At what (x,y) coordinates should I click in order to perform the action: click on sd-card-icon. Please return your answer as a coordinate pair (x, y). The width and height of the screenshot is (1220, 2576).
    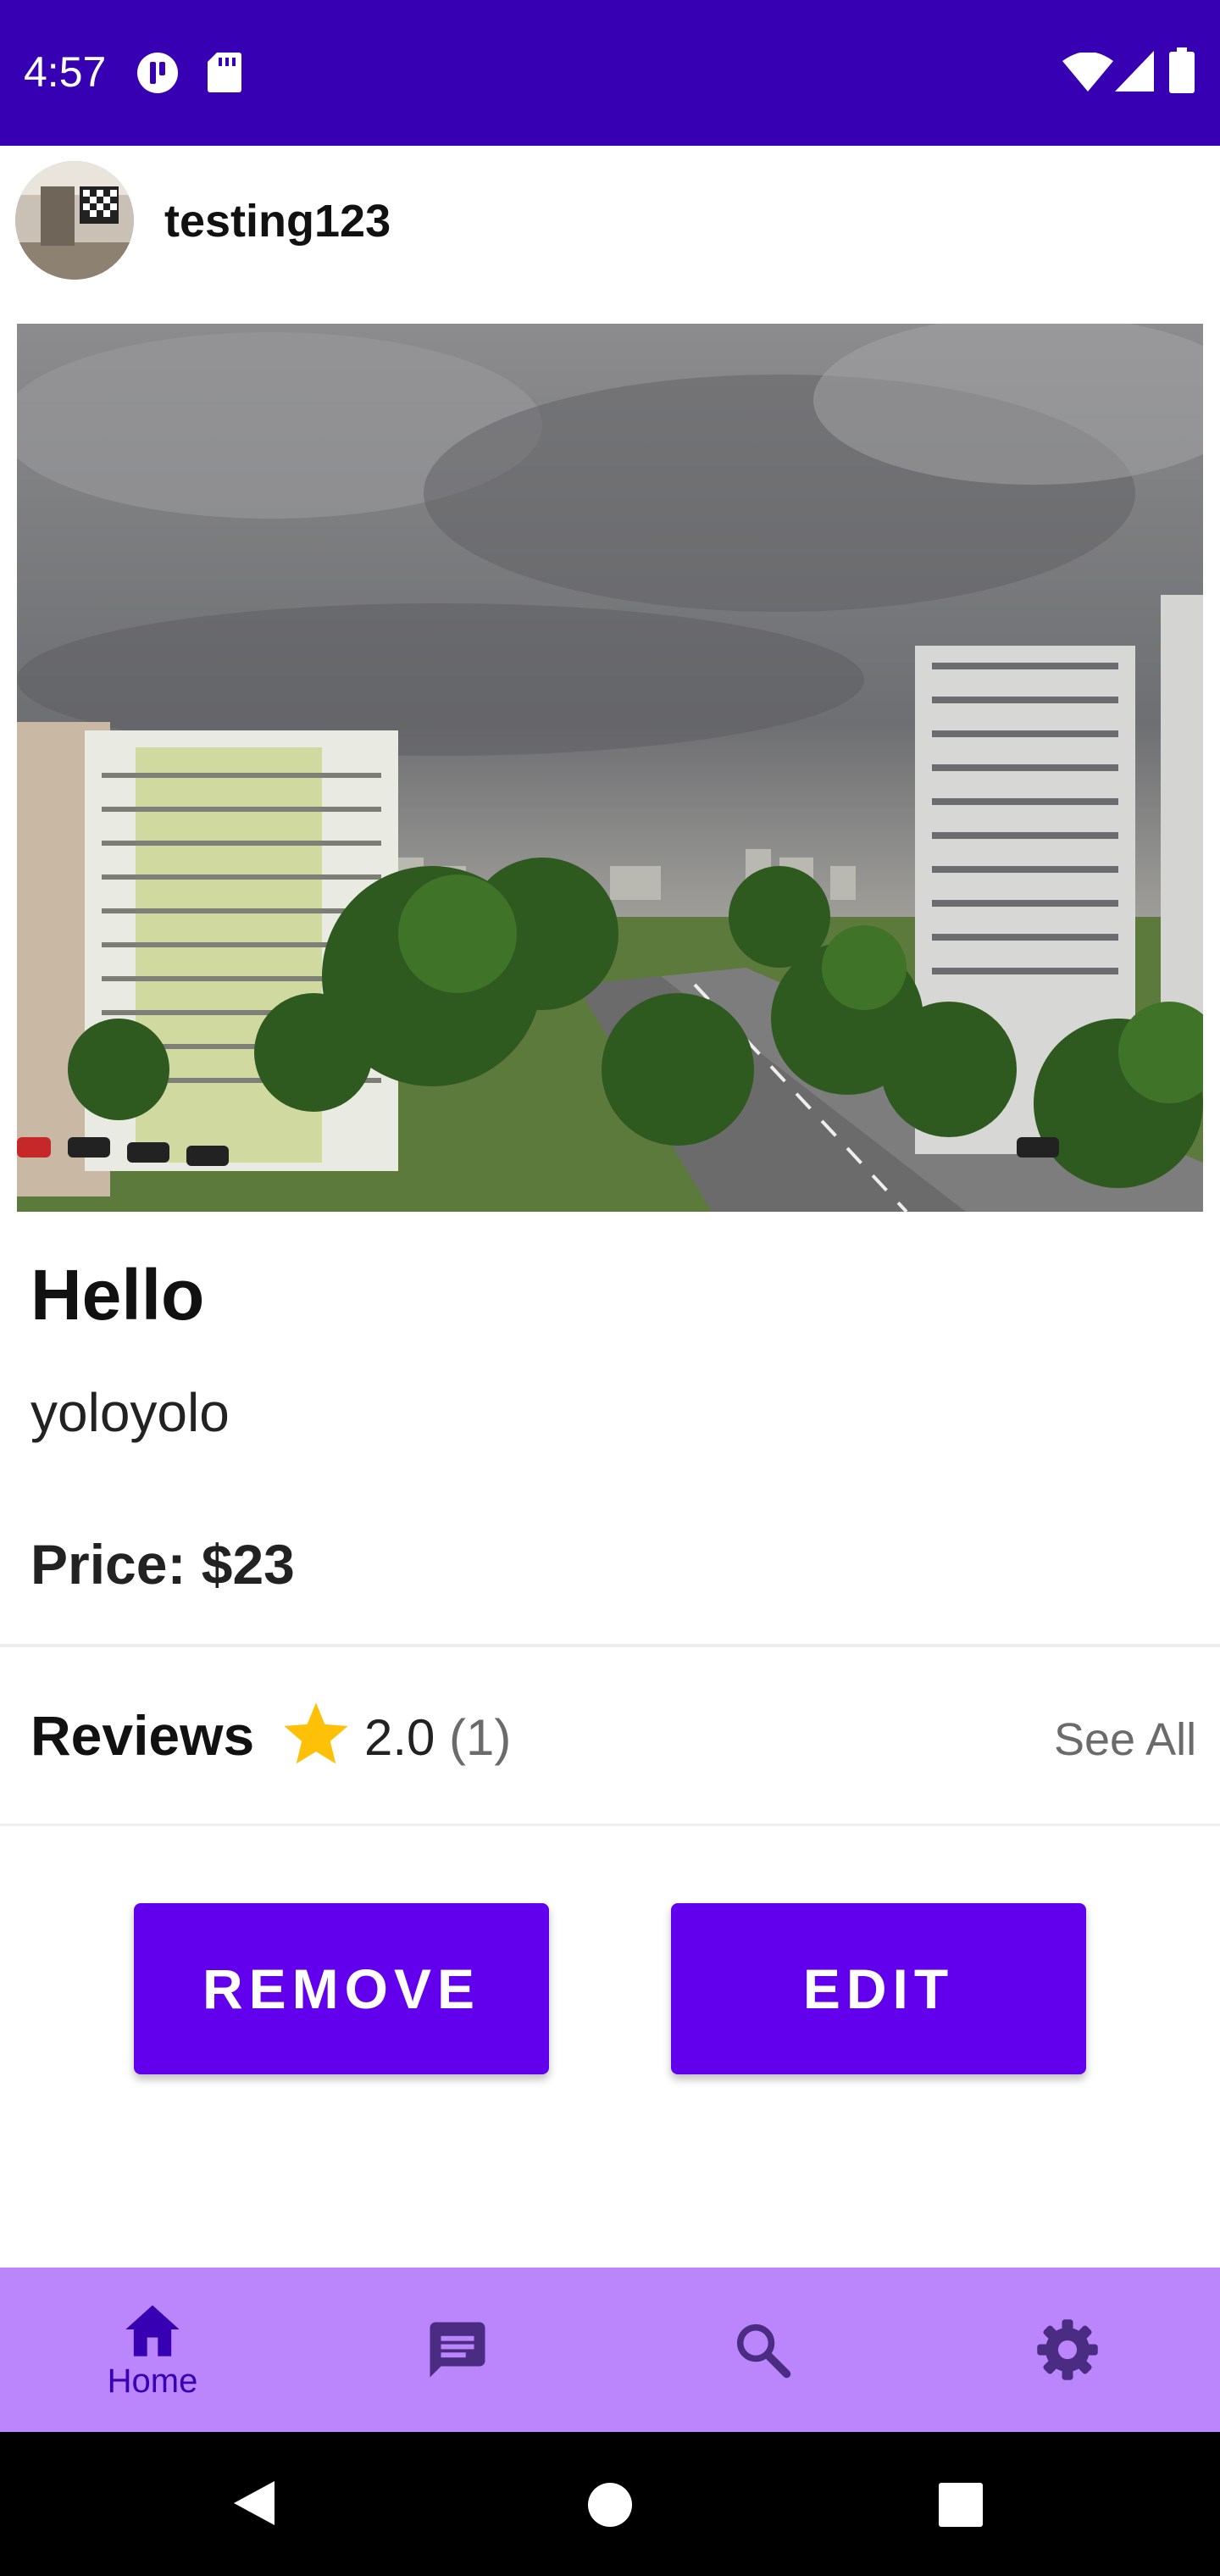
    Looking at the image, I should click on (225, 72).